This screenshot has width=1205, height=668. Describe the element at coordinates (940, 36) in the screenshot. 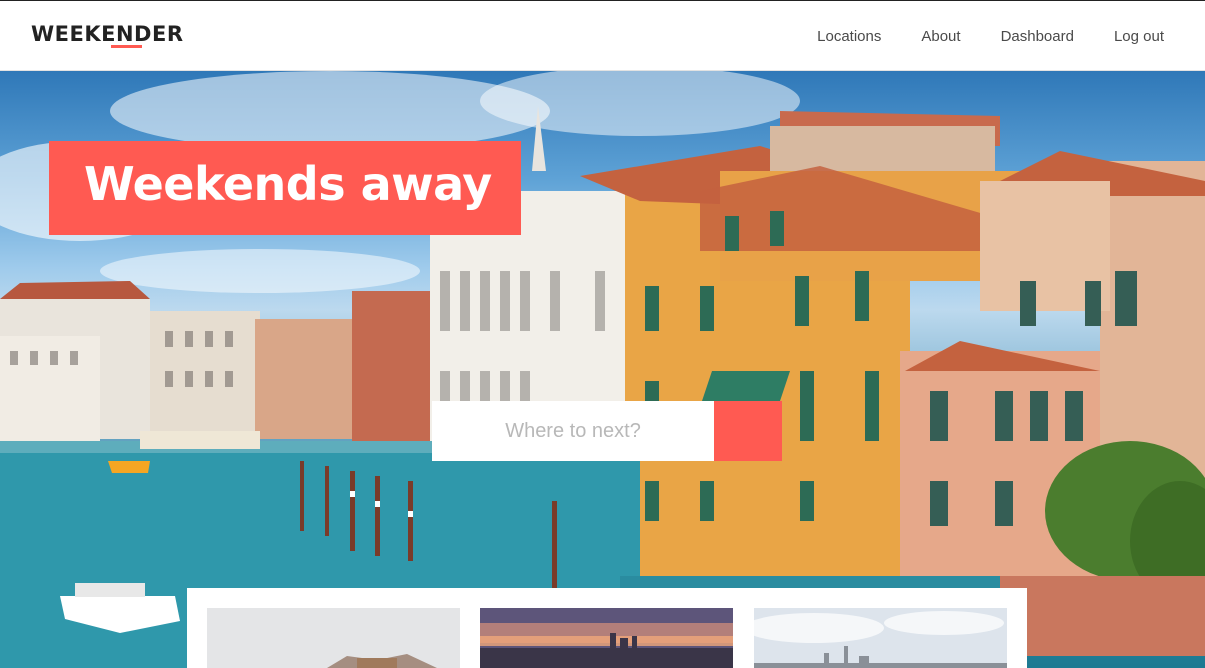

I see `nav-about-link: About` at that location.